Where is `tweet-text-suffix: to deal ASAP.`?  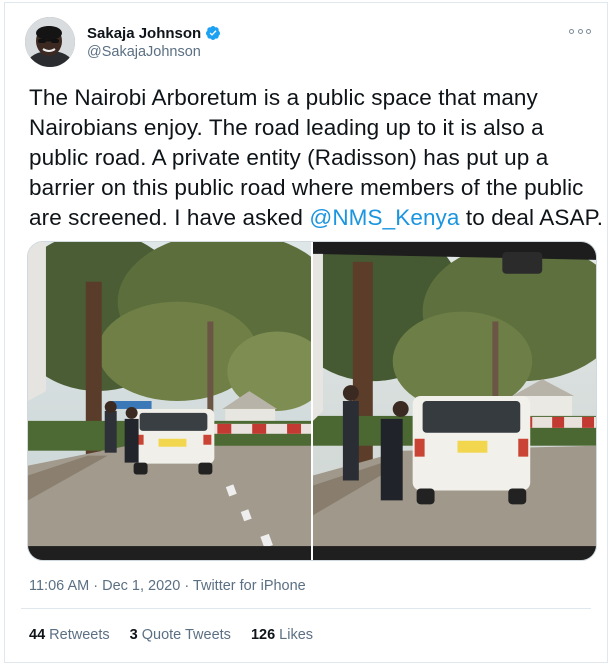
tweet-text-suffix: to deal ASAP. is located at coordinates (531, 217).